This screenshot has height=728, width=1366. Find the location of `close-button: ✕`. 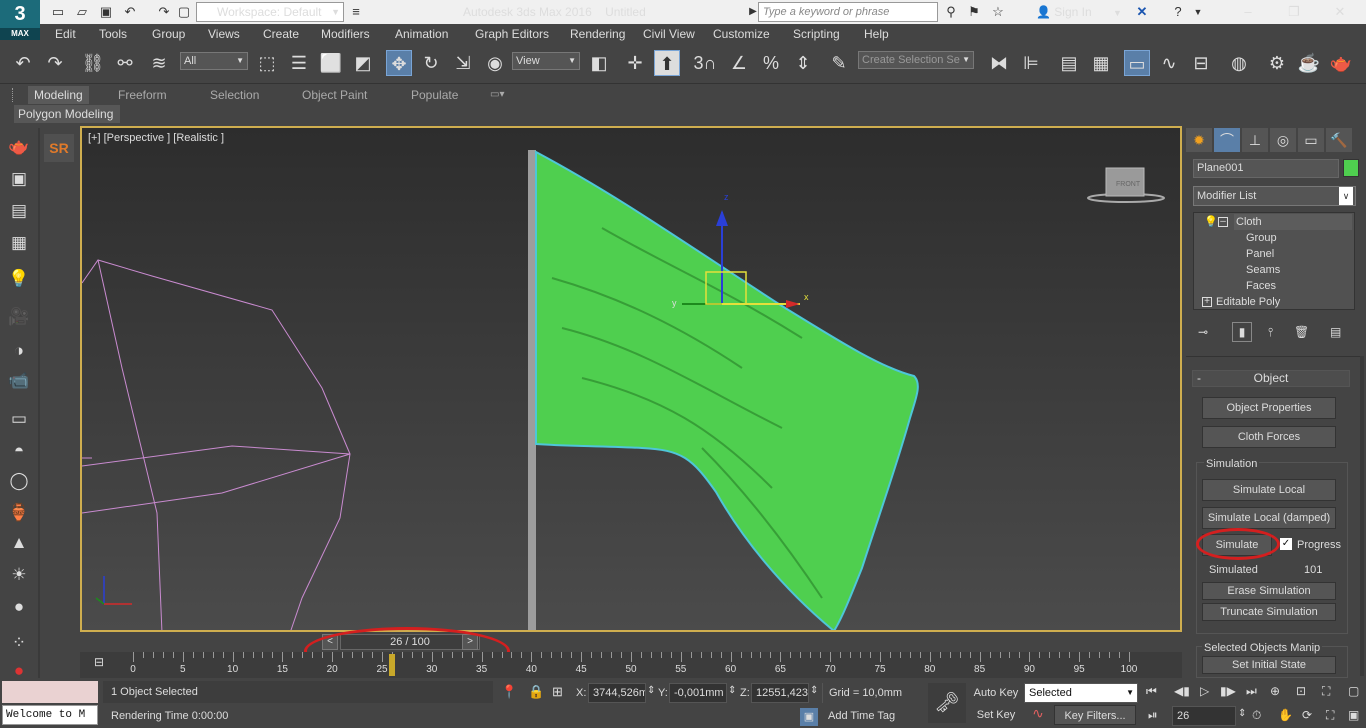

close-button: ✕ is located at coordinates (1340, 12).